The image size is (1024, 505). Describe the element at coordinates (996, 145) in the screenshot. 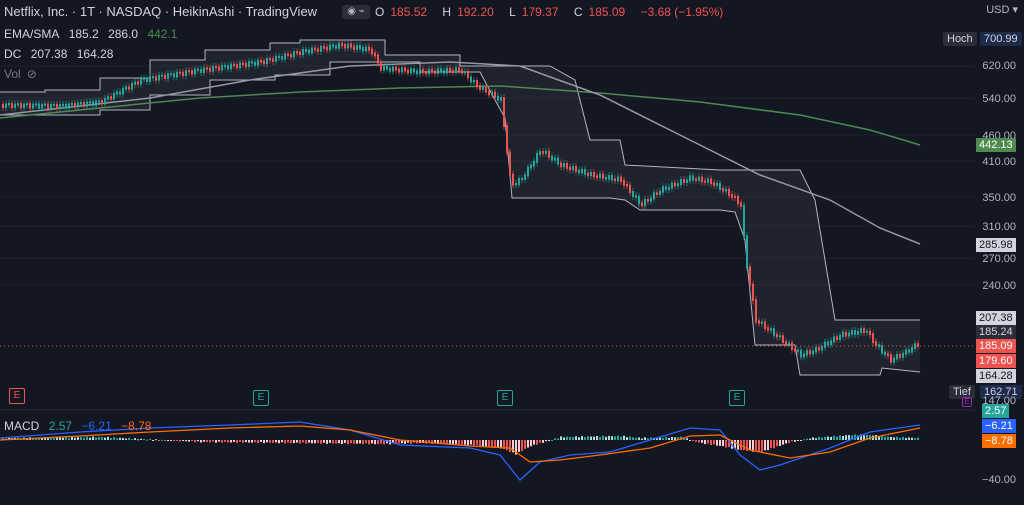

I see `sma-slow-price-tag: 442.13` at that location.